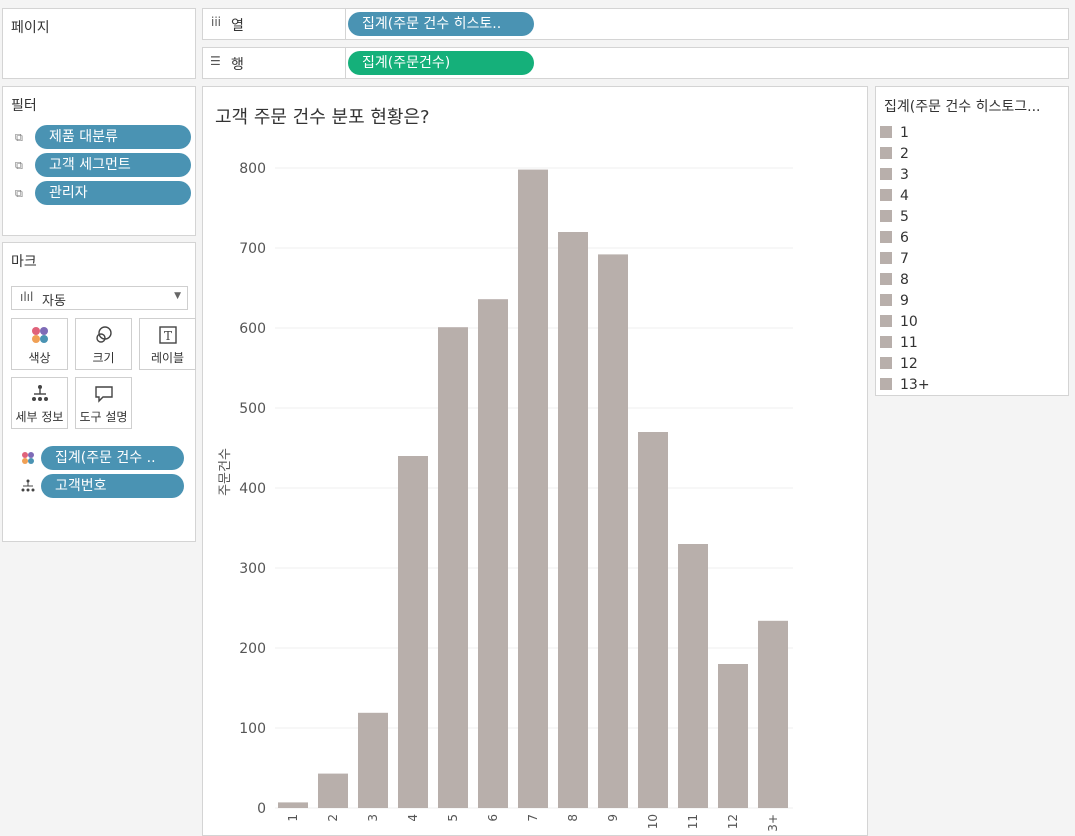 The image size is (1075, 836). What do you see at coordinates (904, 175) in the screenshot?
I see `legend-label: 3` at bounding box center [904, 175].